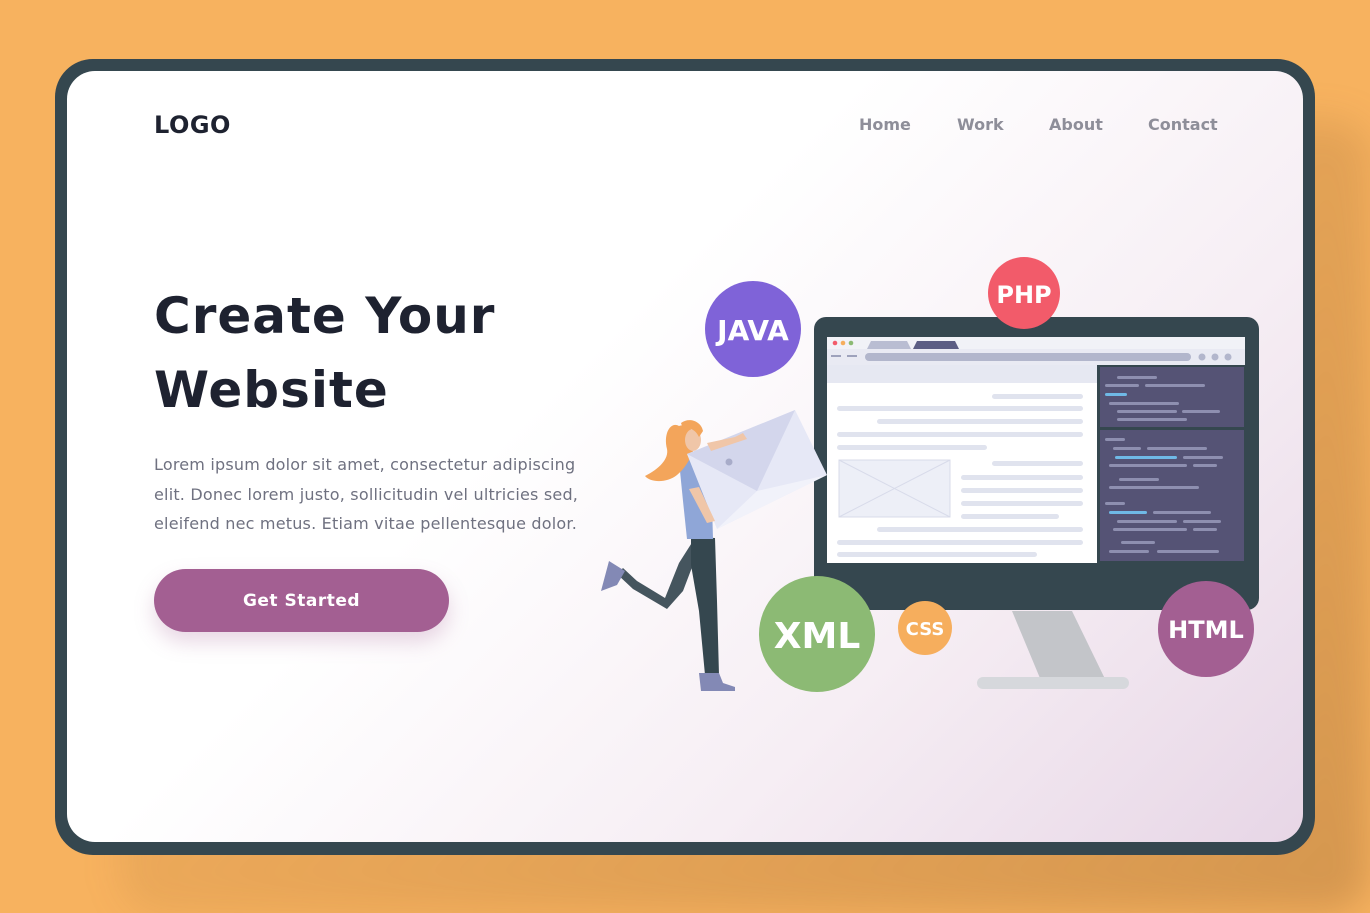  Describe the element at coordinates (1053, 650) in the screenshot. I see `monitor-stand` at that location.